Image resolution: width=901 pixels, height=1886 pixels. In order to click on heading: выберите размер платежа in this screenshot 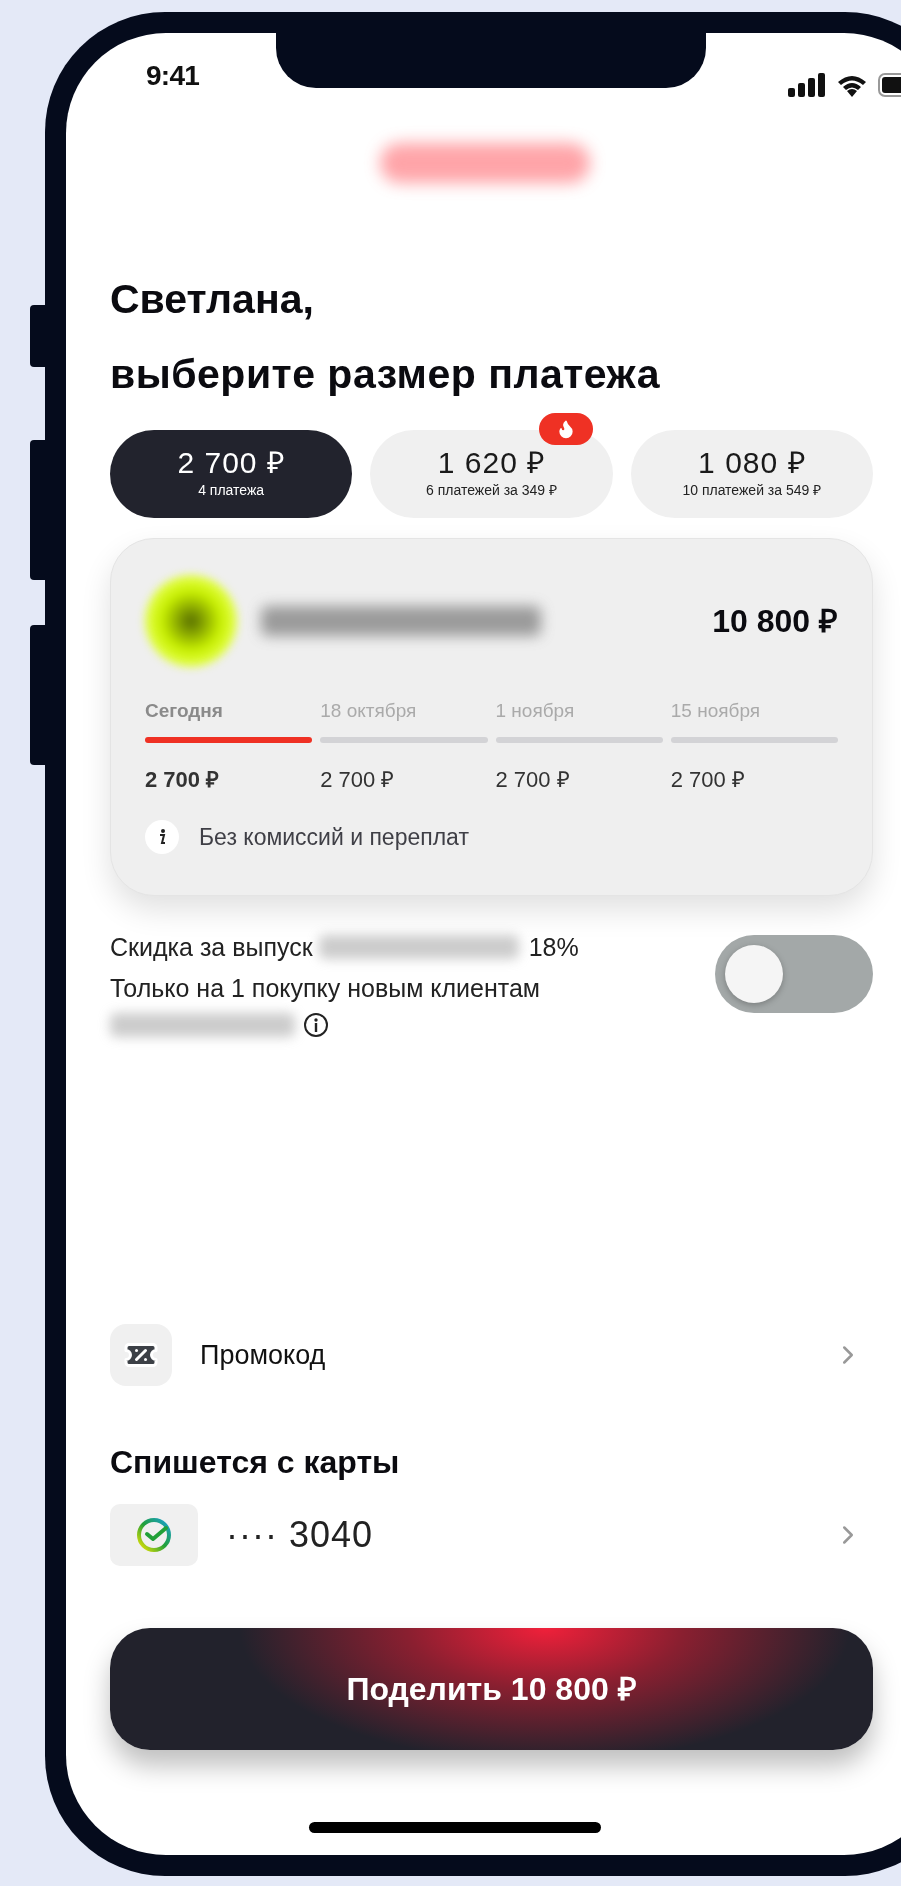, I will do `click(385, 375)`.